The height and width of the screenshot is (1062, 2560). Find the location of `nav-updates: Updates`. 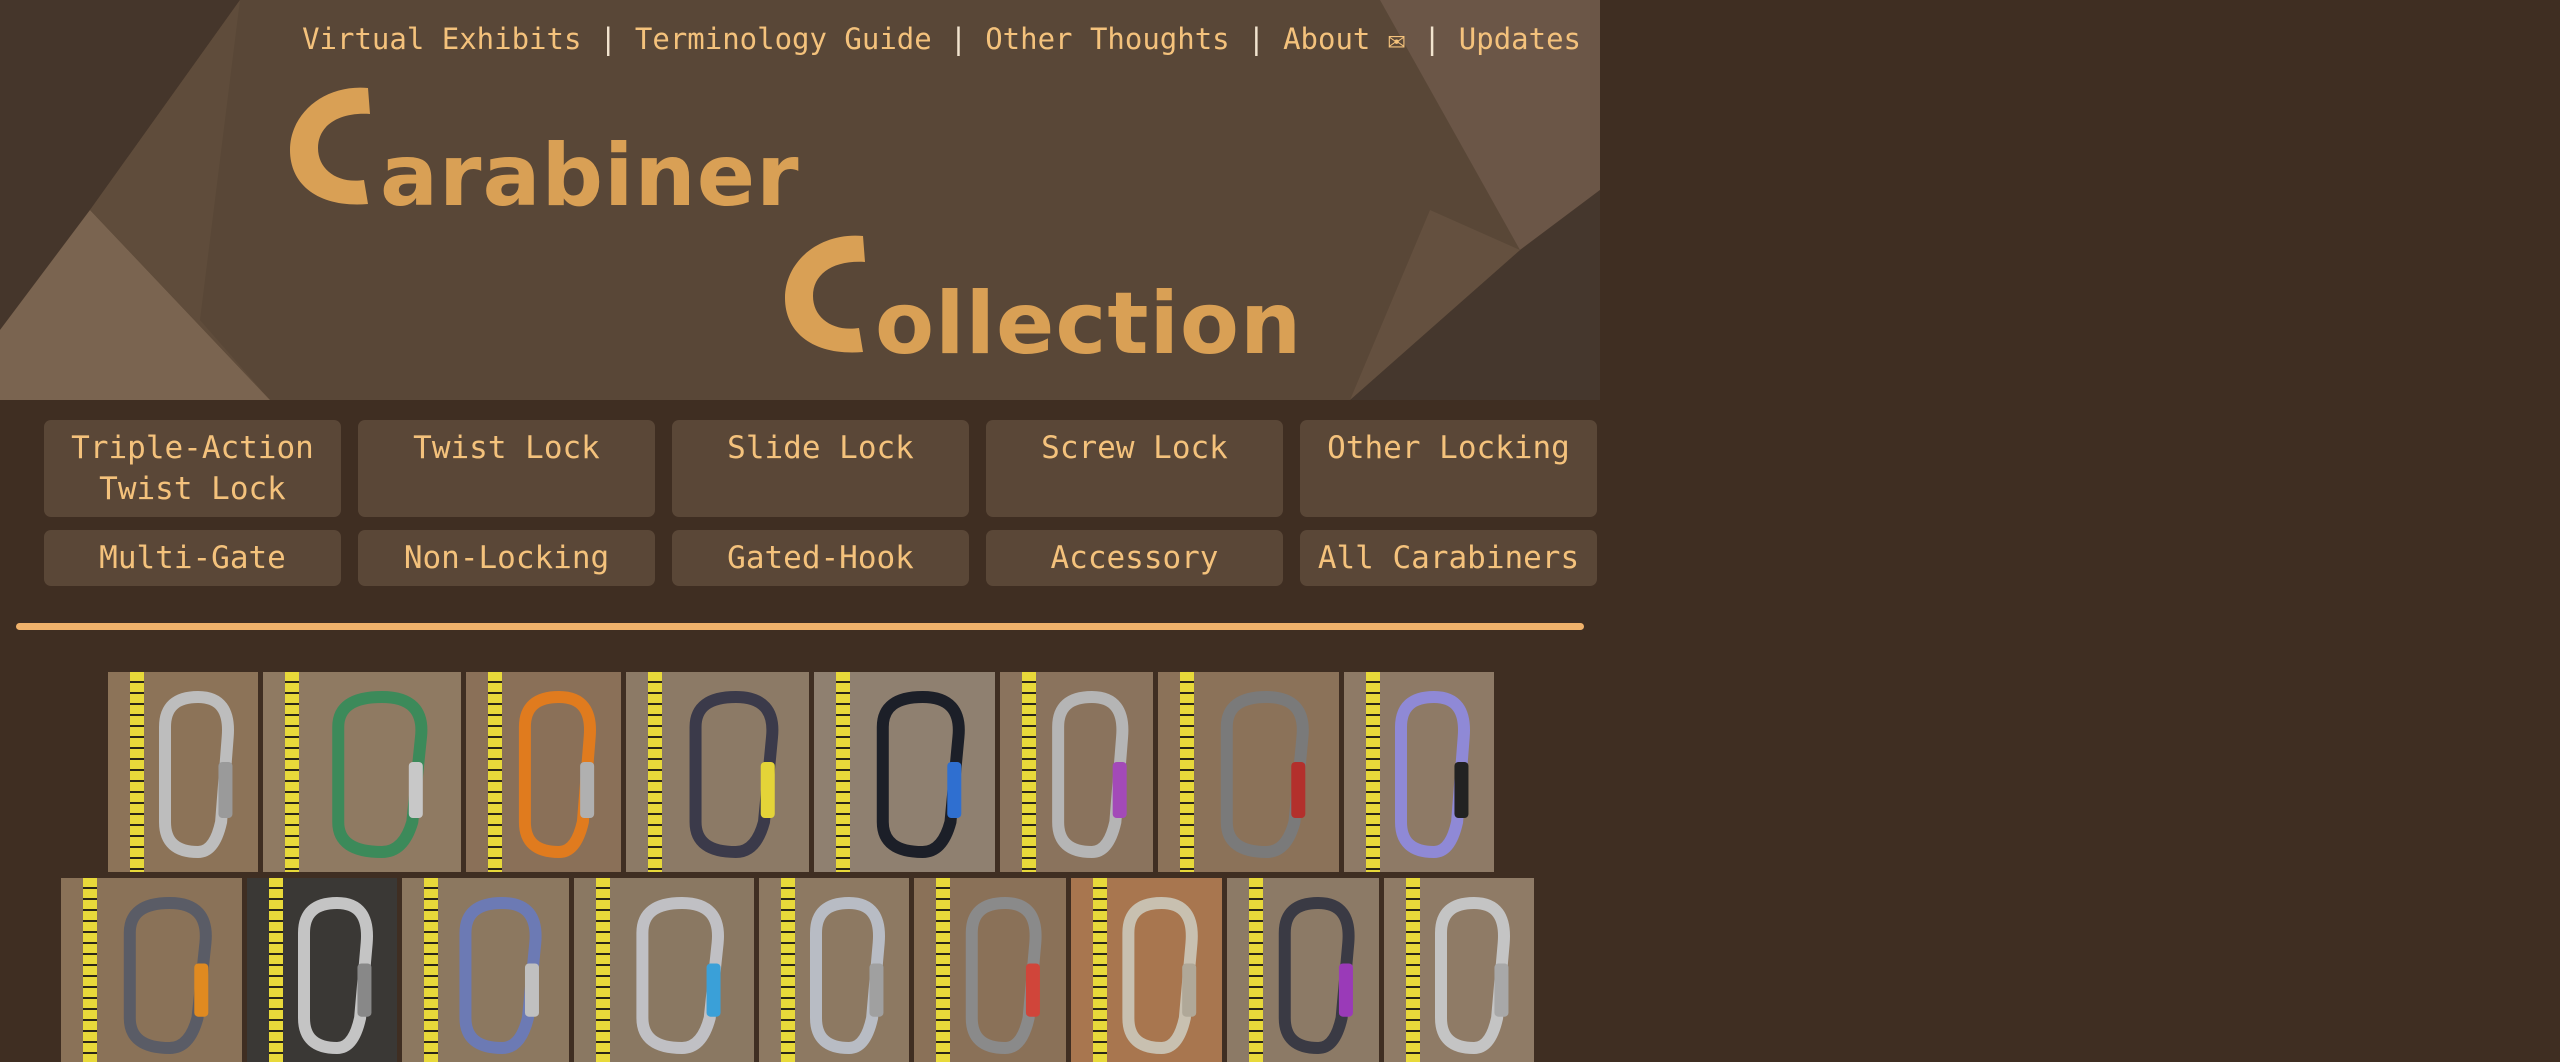

nav-updates: Updates is located at coordinates (1520, 39).